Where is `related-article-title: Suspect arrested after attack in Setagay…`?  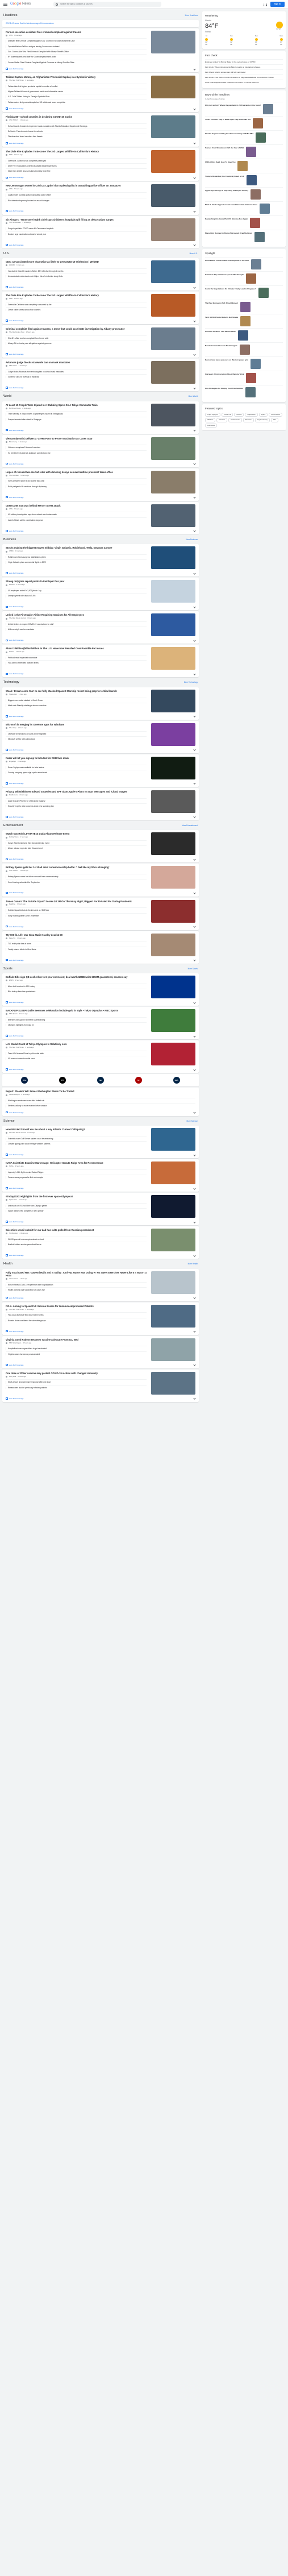 related-article-title: Suspect arrested after attack in Setagay… is located at coordinates (25, 419).